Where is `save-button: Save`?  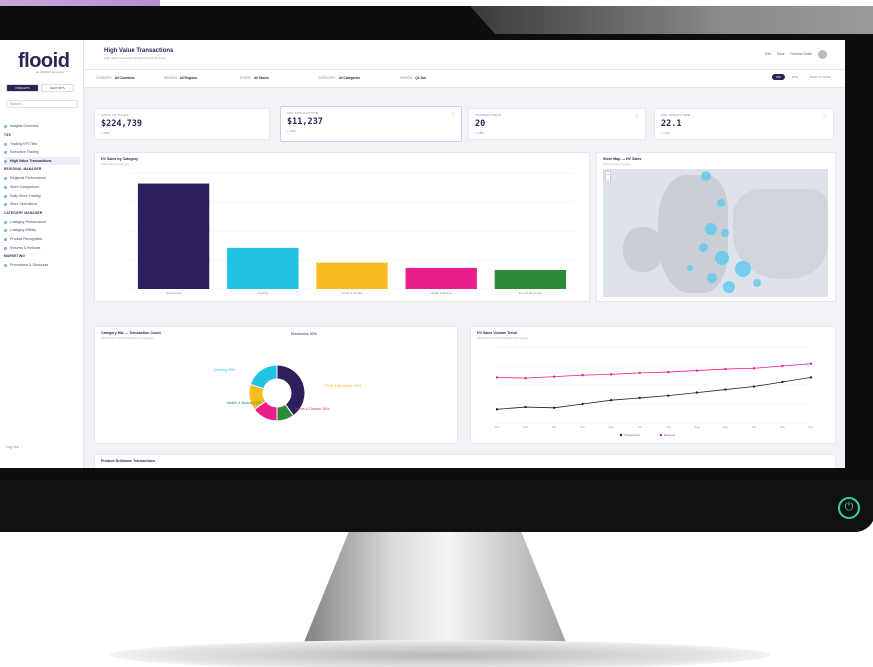
save-button: Save is located at coordinates (781, 54).